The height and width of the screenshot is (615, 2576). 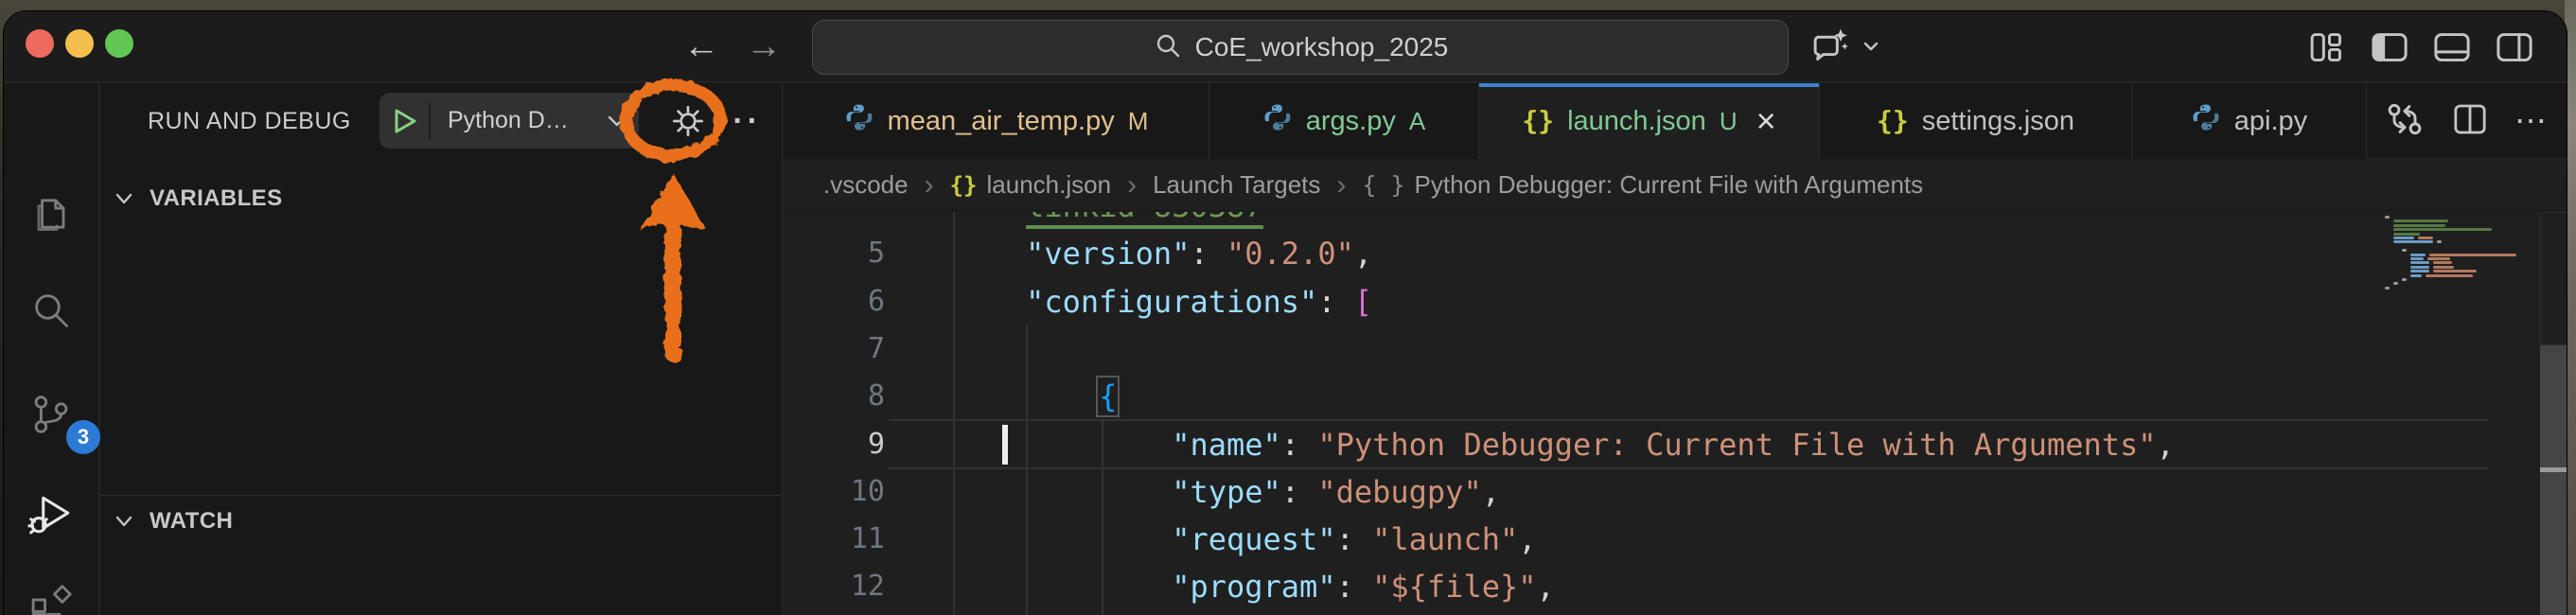 What do you see at coordinates (2420, 47) in the screenshot?
I see `layout-controls` at bounding box center [2420, 47].